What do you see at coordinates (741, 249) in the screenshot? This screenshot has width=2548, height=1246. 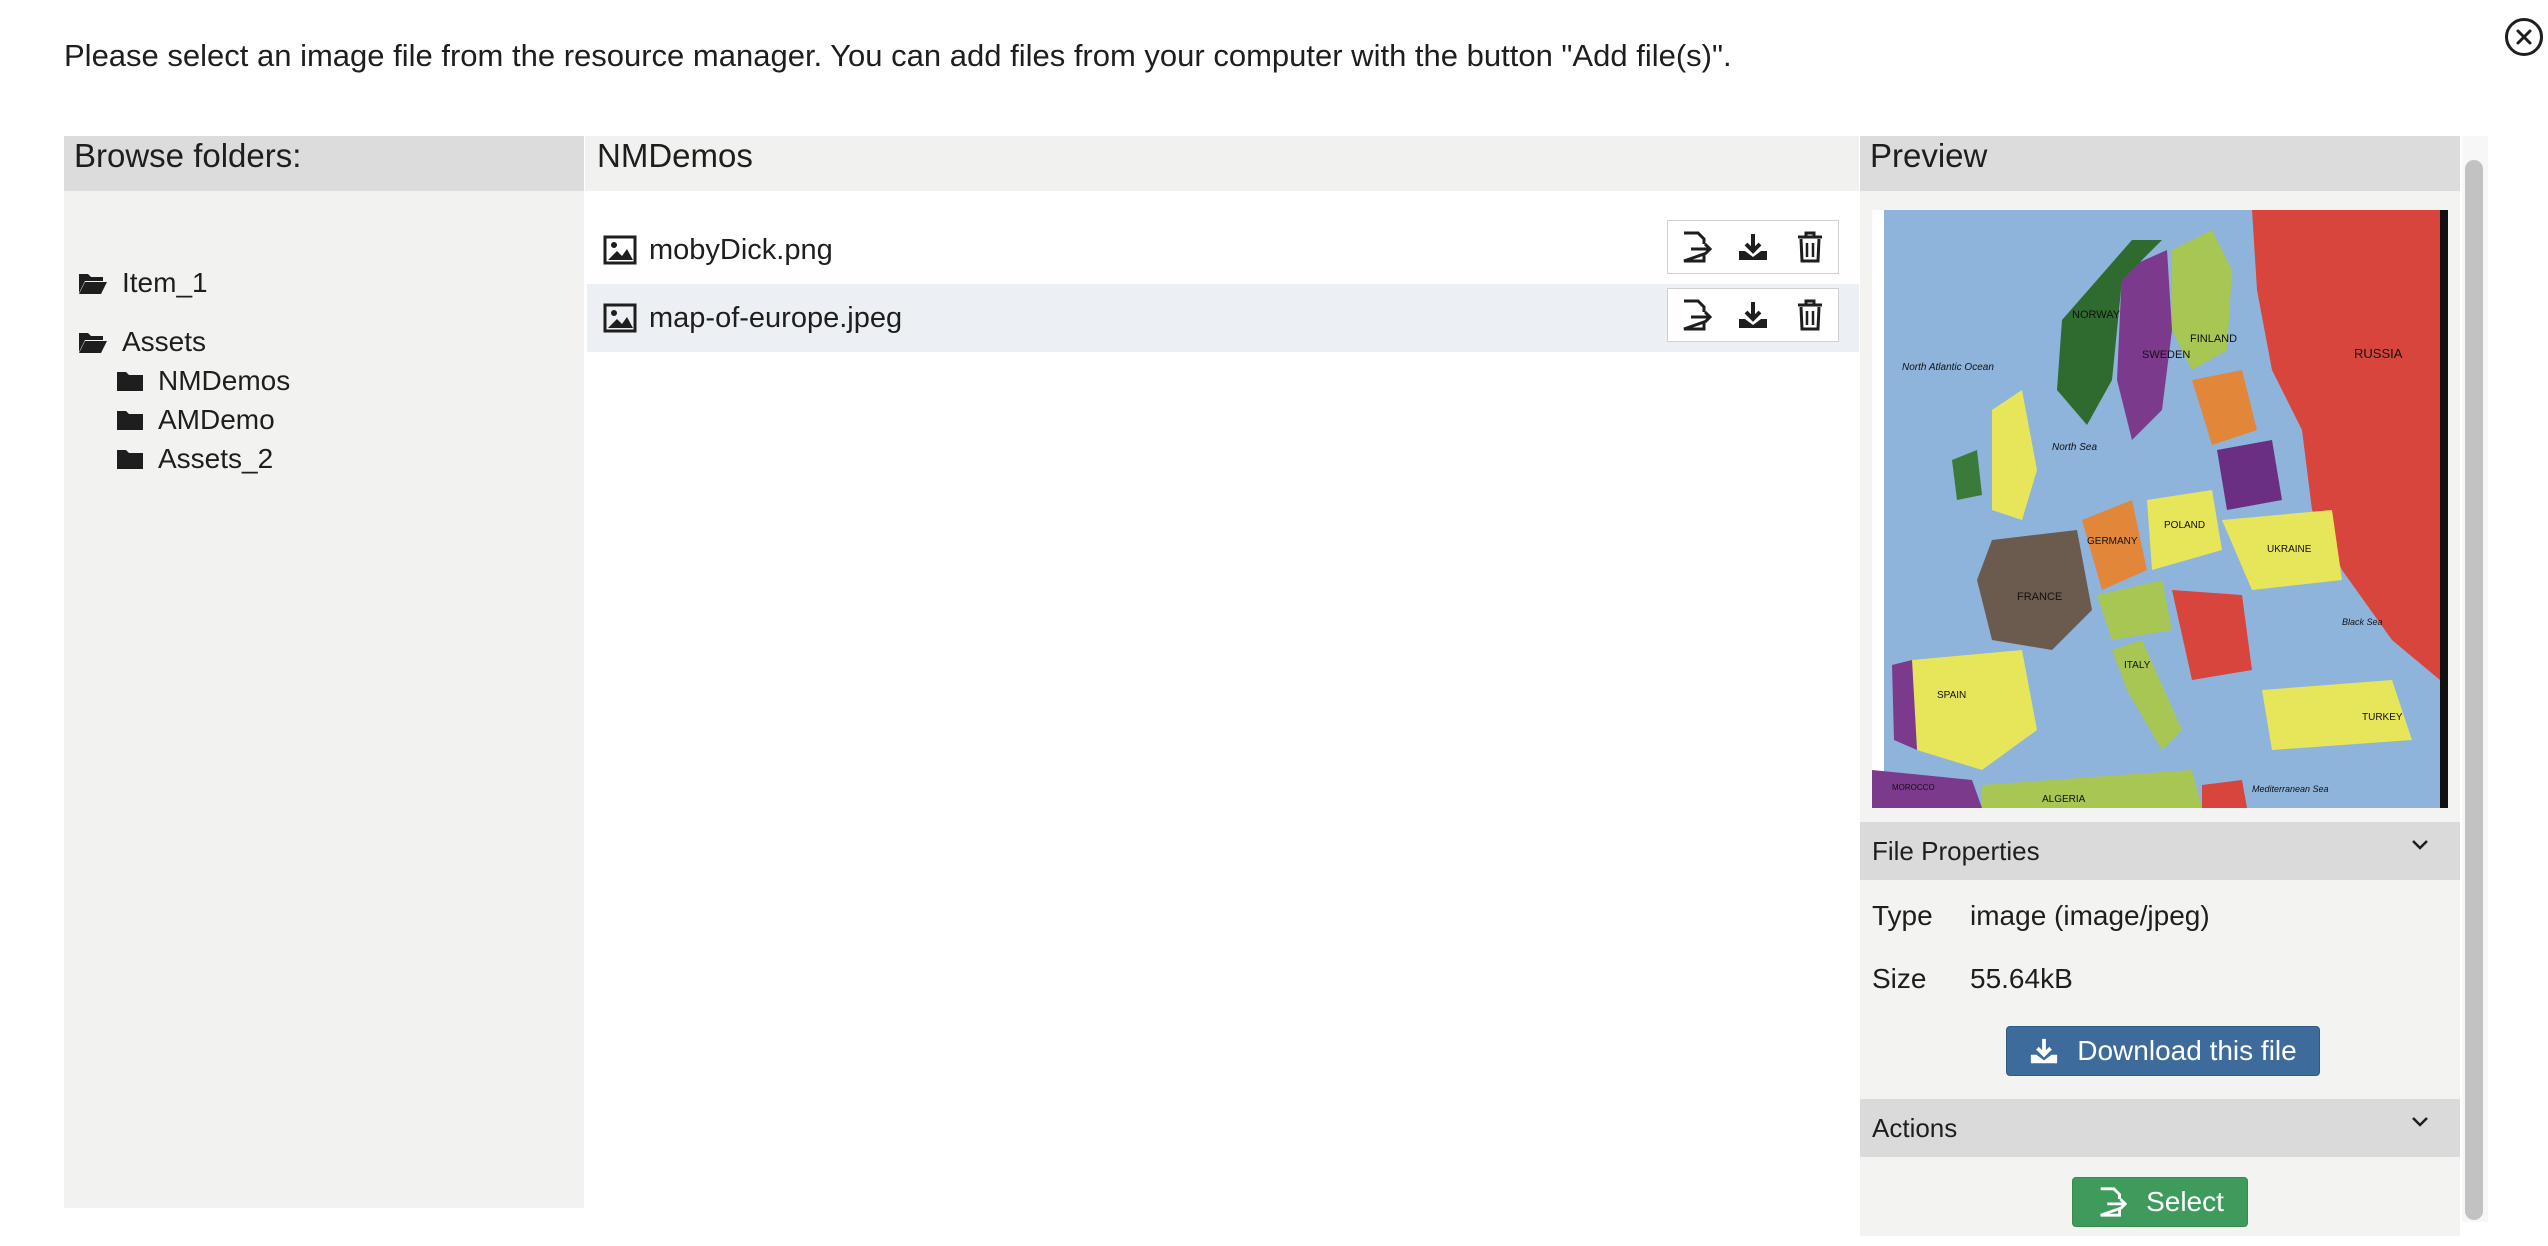 I see `file-name: mobyDick.png` at bounding box center [741, 249].